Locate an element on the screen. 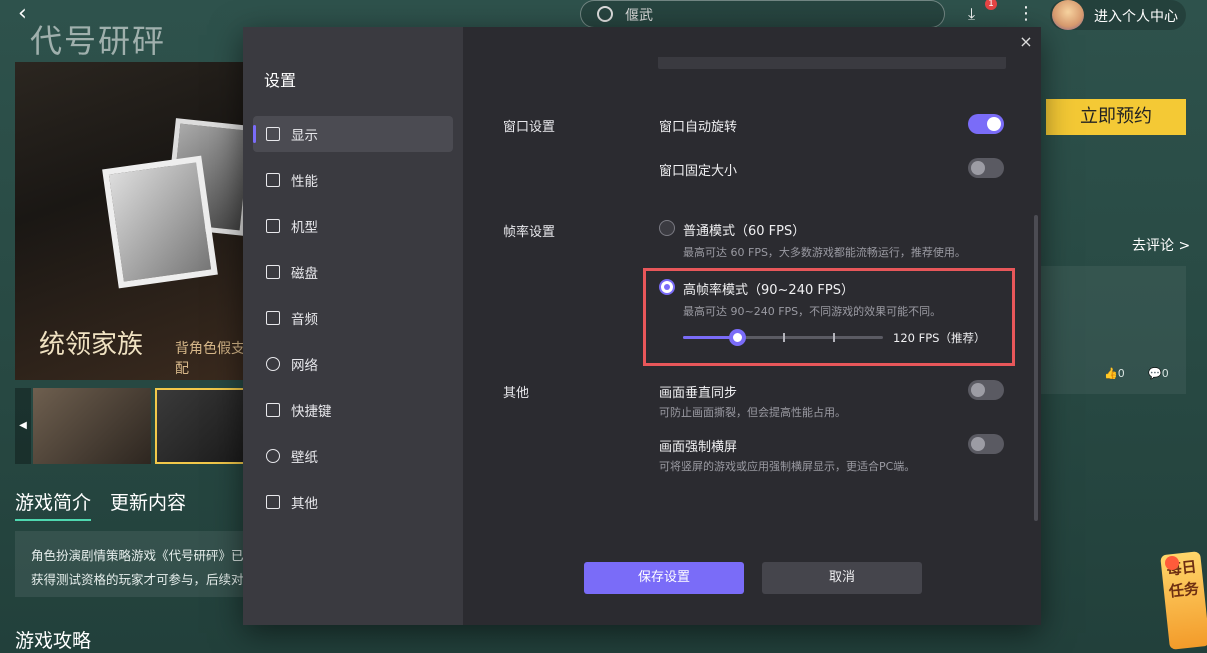 The image size is (1207, 653). search-input: 偃武 is located at coordinates (762, 14).